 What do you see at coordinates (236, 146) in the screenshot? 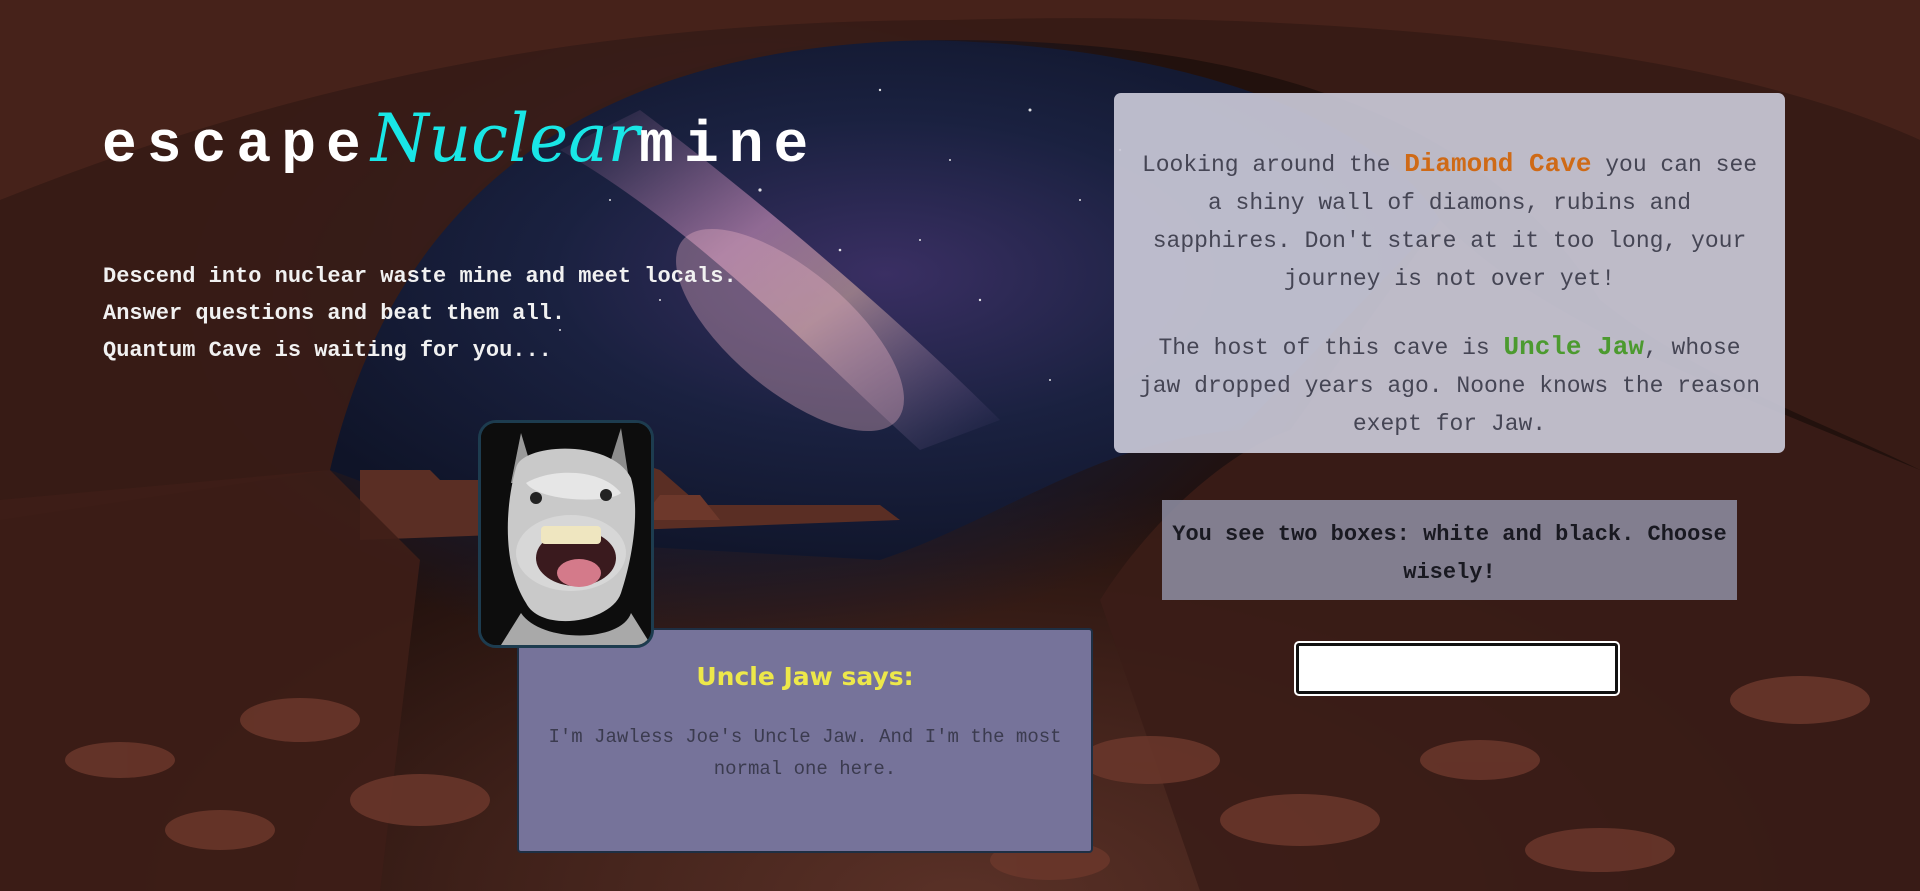
I see `title-prefix: escape` at bounding box center [236, 146].